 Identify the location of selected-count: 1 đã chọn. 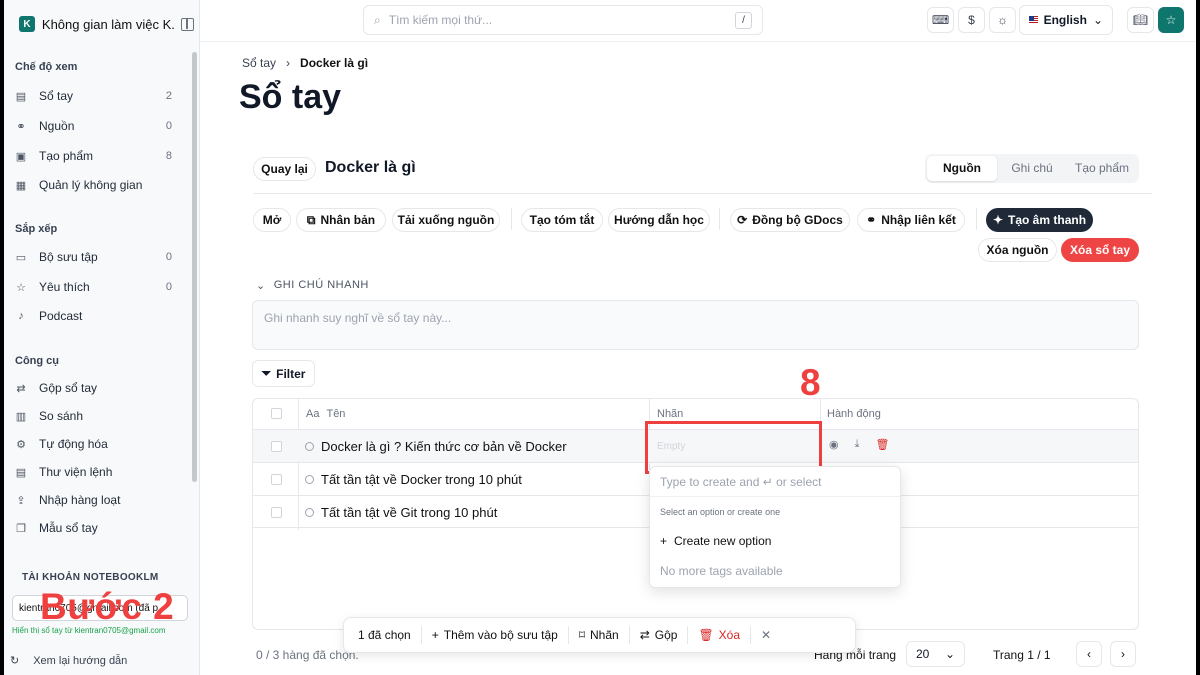
(390, 635).